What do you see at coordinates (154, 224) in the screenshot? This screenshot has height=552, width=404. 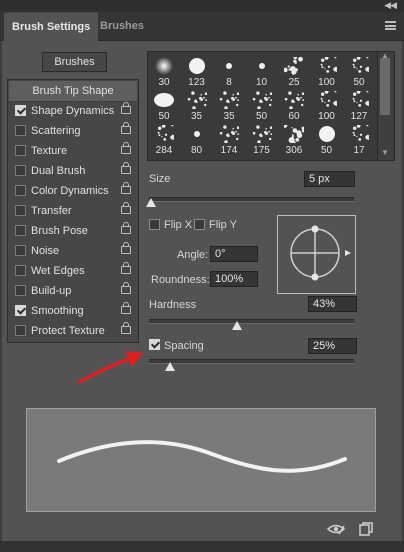 I see `flip-x-checkbox` at bounding box center [154, 224].